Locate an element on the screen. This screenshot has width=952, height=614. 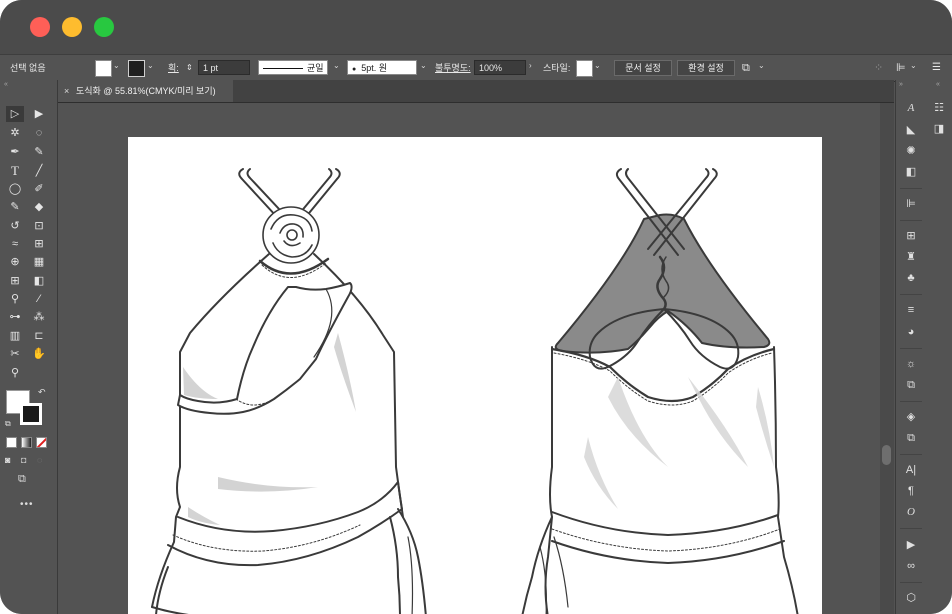
hand-tool-icon: ✋ is located at coordinates (39, 354).